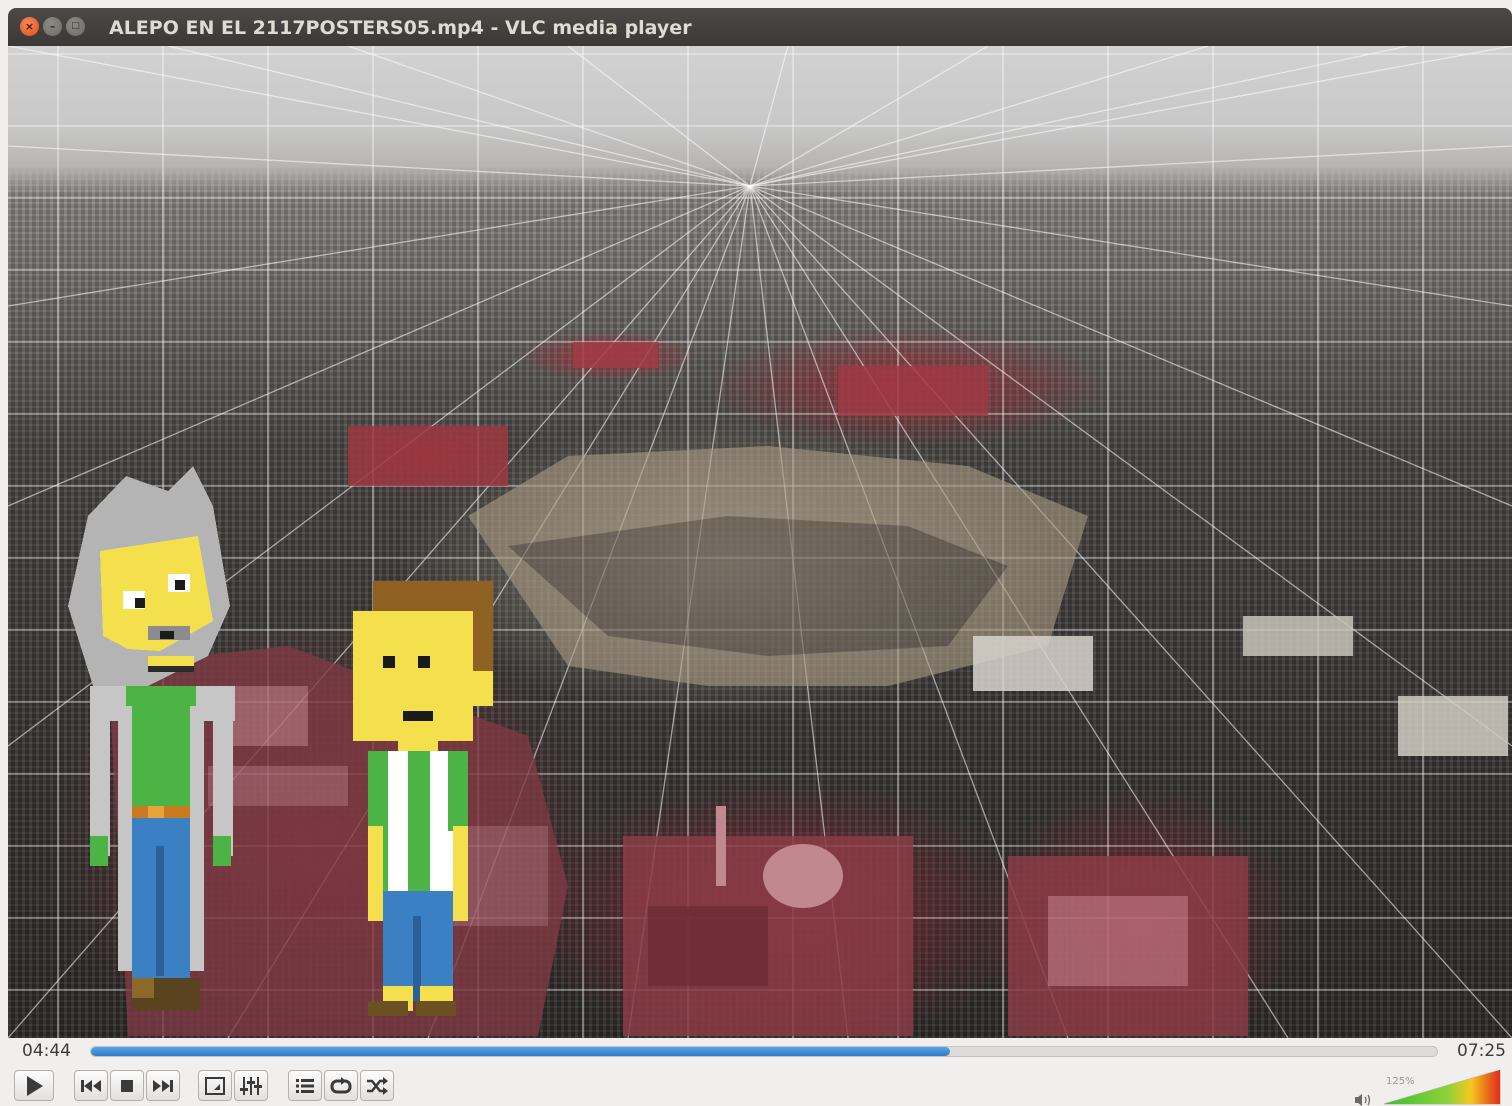 The width and height of the screenshot is (1512, 1106). I want to click on playlist-icon, so click(305, 1085).